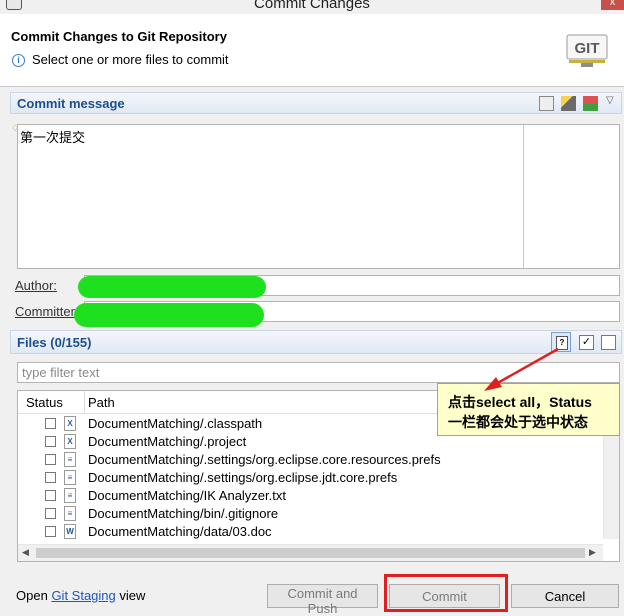 The width and height of the screenshot is (624, 616). What do you see at coordinates (446, 593) in the screenshot?
I see `commit-highlight-box` at bounding box center [446, 593].